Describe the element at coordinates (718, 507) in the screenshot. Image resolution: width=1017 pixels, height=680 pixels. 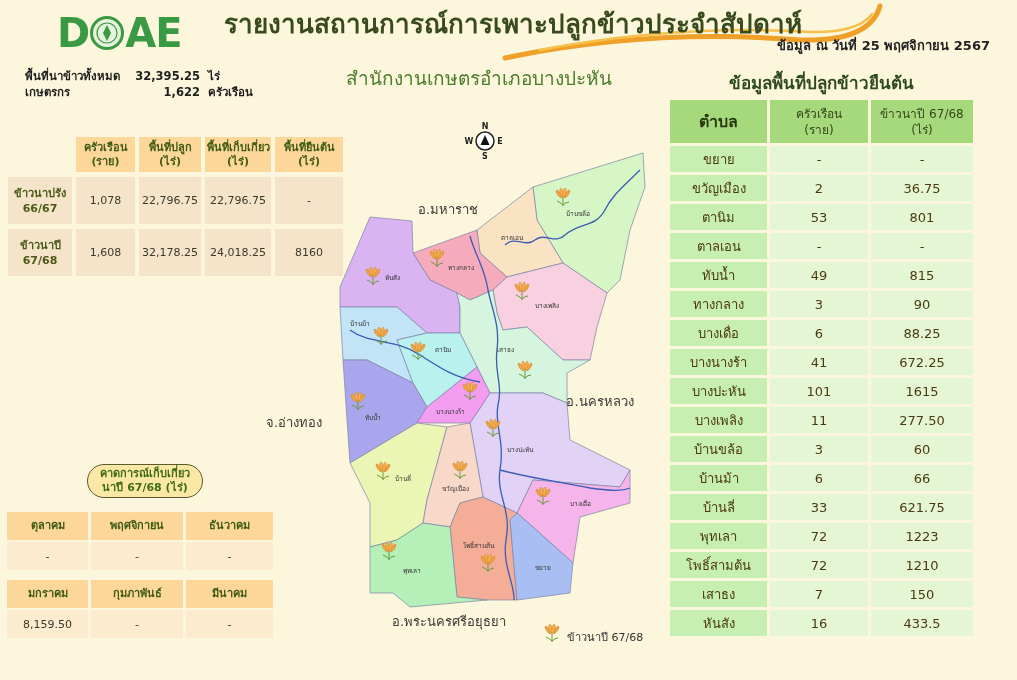
I see `table-cell: บ้านลี่` at that location.